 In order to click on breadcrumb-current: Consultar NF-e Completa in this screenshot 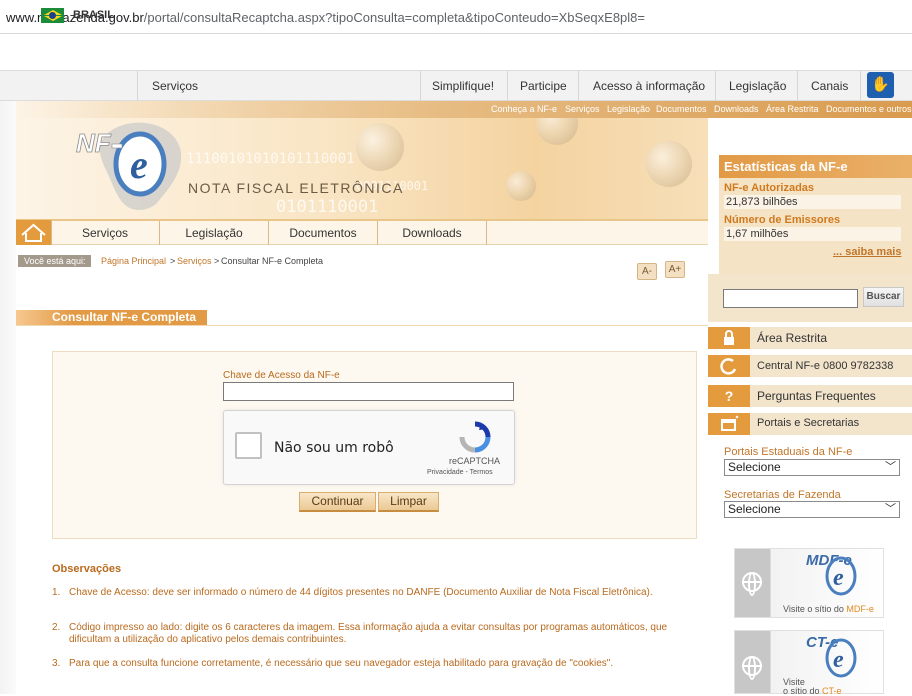, I will do `click(272, 261)`.